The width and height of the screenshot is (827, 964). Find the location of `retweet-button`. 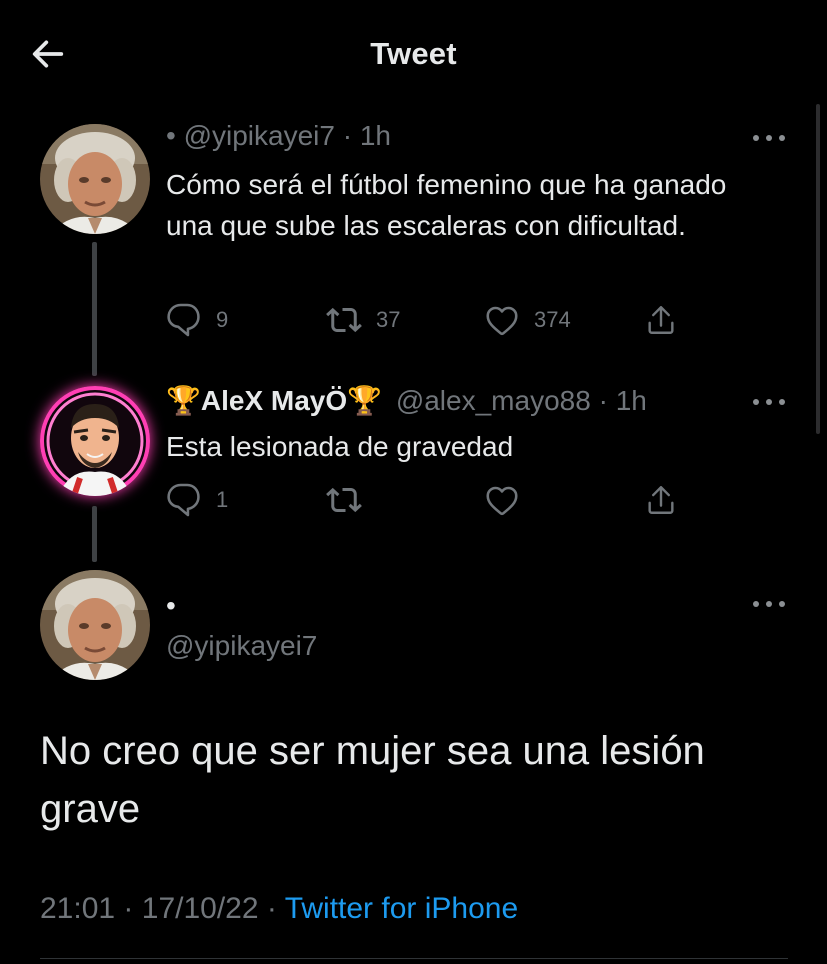

retweet-button is located at coordinates (344, 500).